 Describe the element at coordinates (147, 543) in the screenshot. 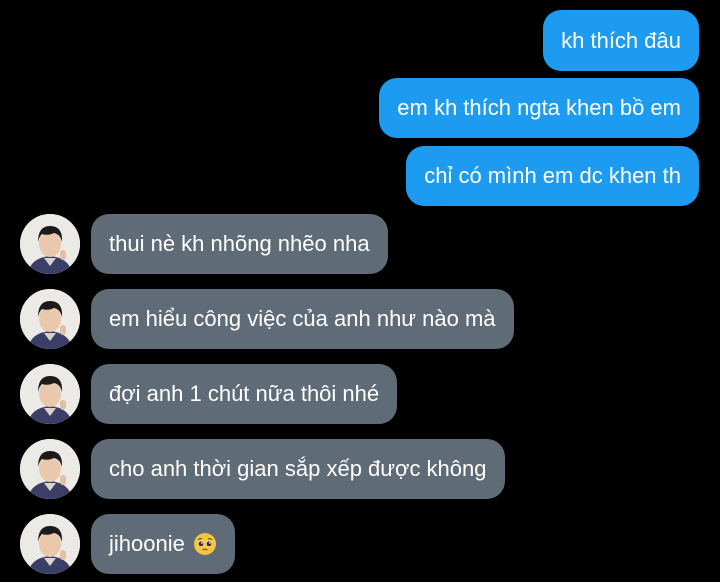

I see `message-text: jihoonie` at that location.